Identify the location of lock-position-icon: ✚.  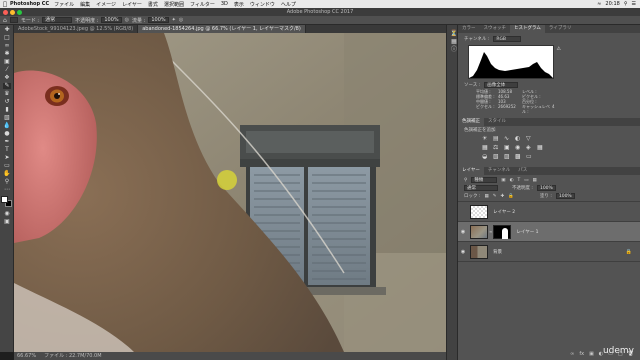
(503, 196).